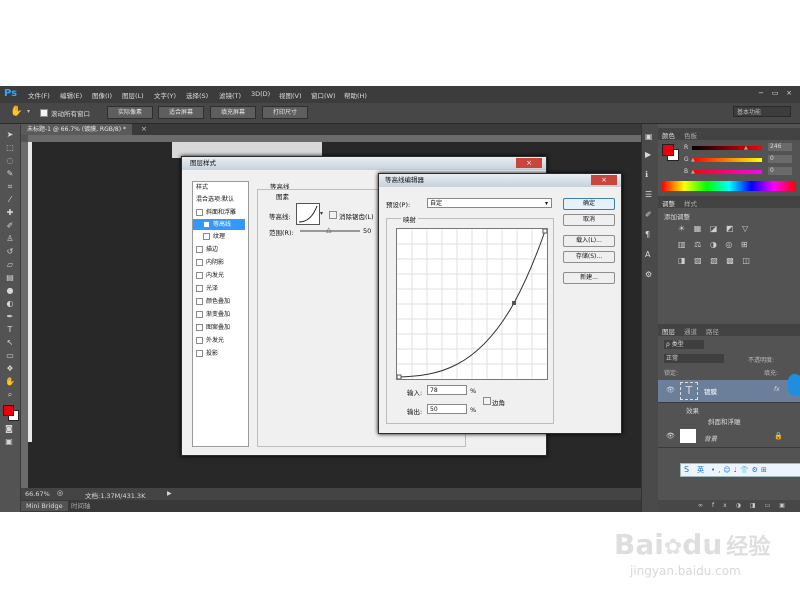 The image size is (800, 600). What do you see at coordinates (199, 262) in the screenshot?
I see `inner-shadow-checkbox` at bounding box center [199, 262].